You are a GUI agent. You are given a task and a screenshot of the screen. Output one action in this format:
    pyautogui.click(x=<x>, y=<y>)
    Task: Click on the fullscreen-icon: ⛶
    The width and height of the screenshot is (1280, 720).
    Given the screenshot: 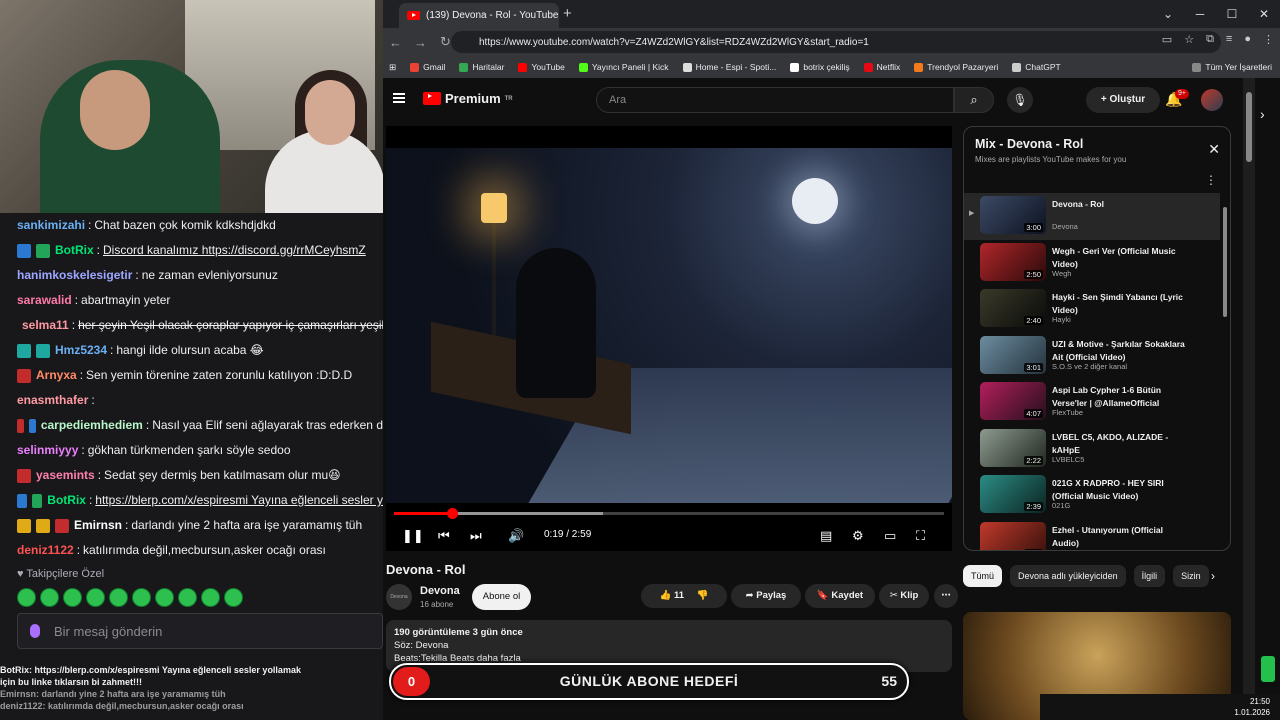 What is the action you would take?
    pyautogui.click(x=920, y=536)
    